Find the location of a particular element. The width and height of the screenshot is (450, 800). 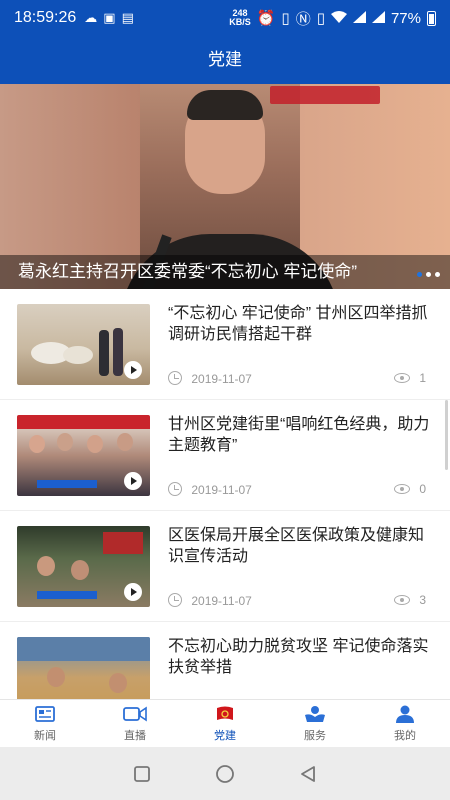

carousel-indicator is located at coordinates (428, 274).